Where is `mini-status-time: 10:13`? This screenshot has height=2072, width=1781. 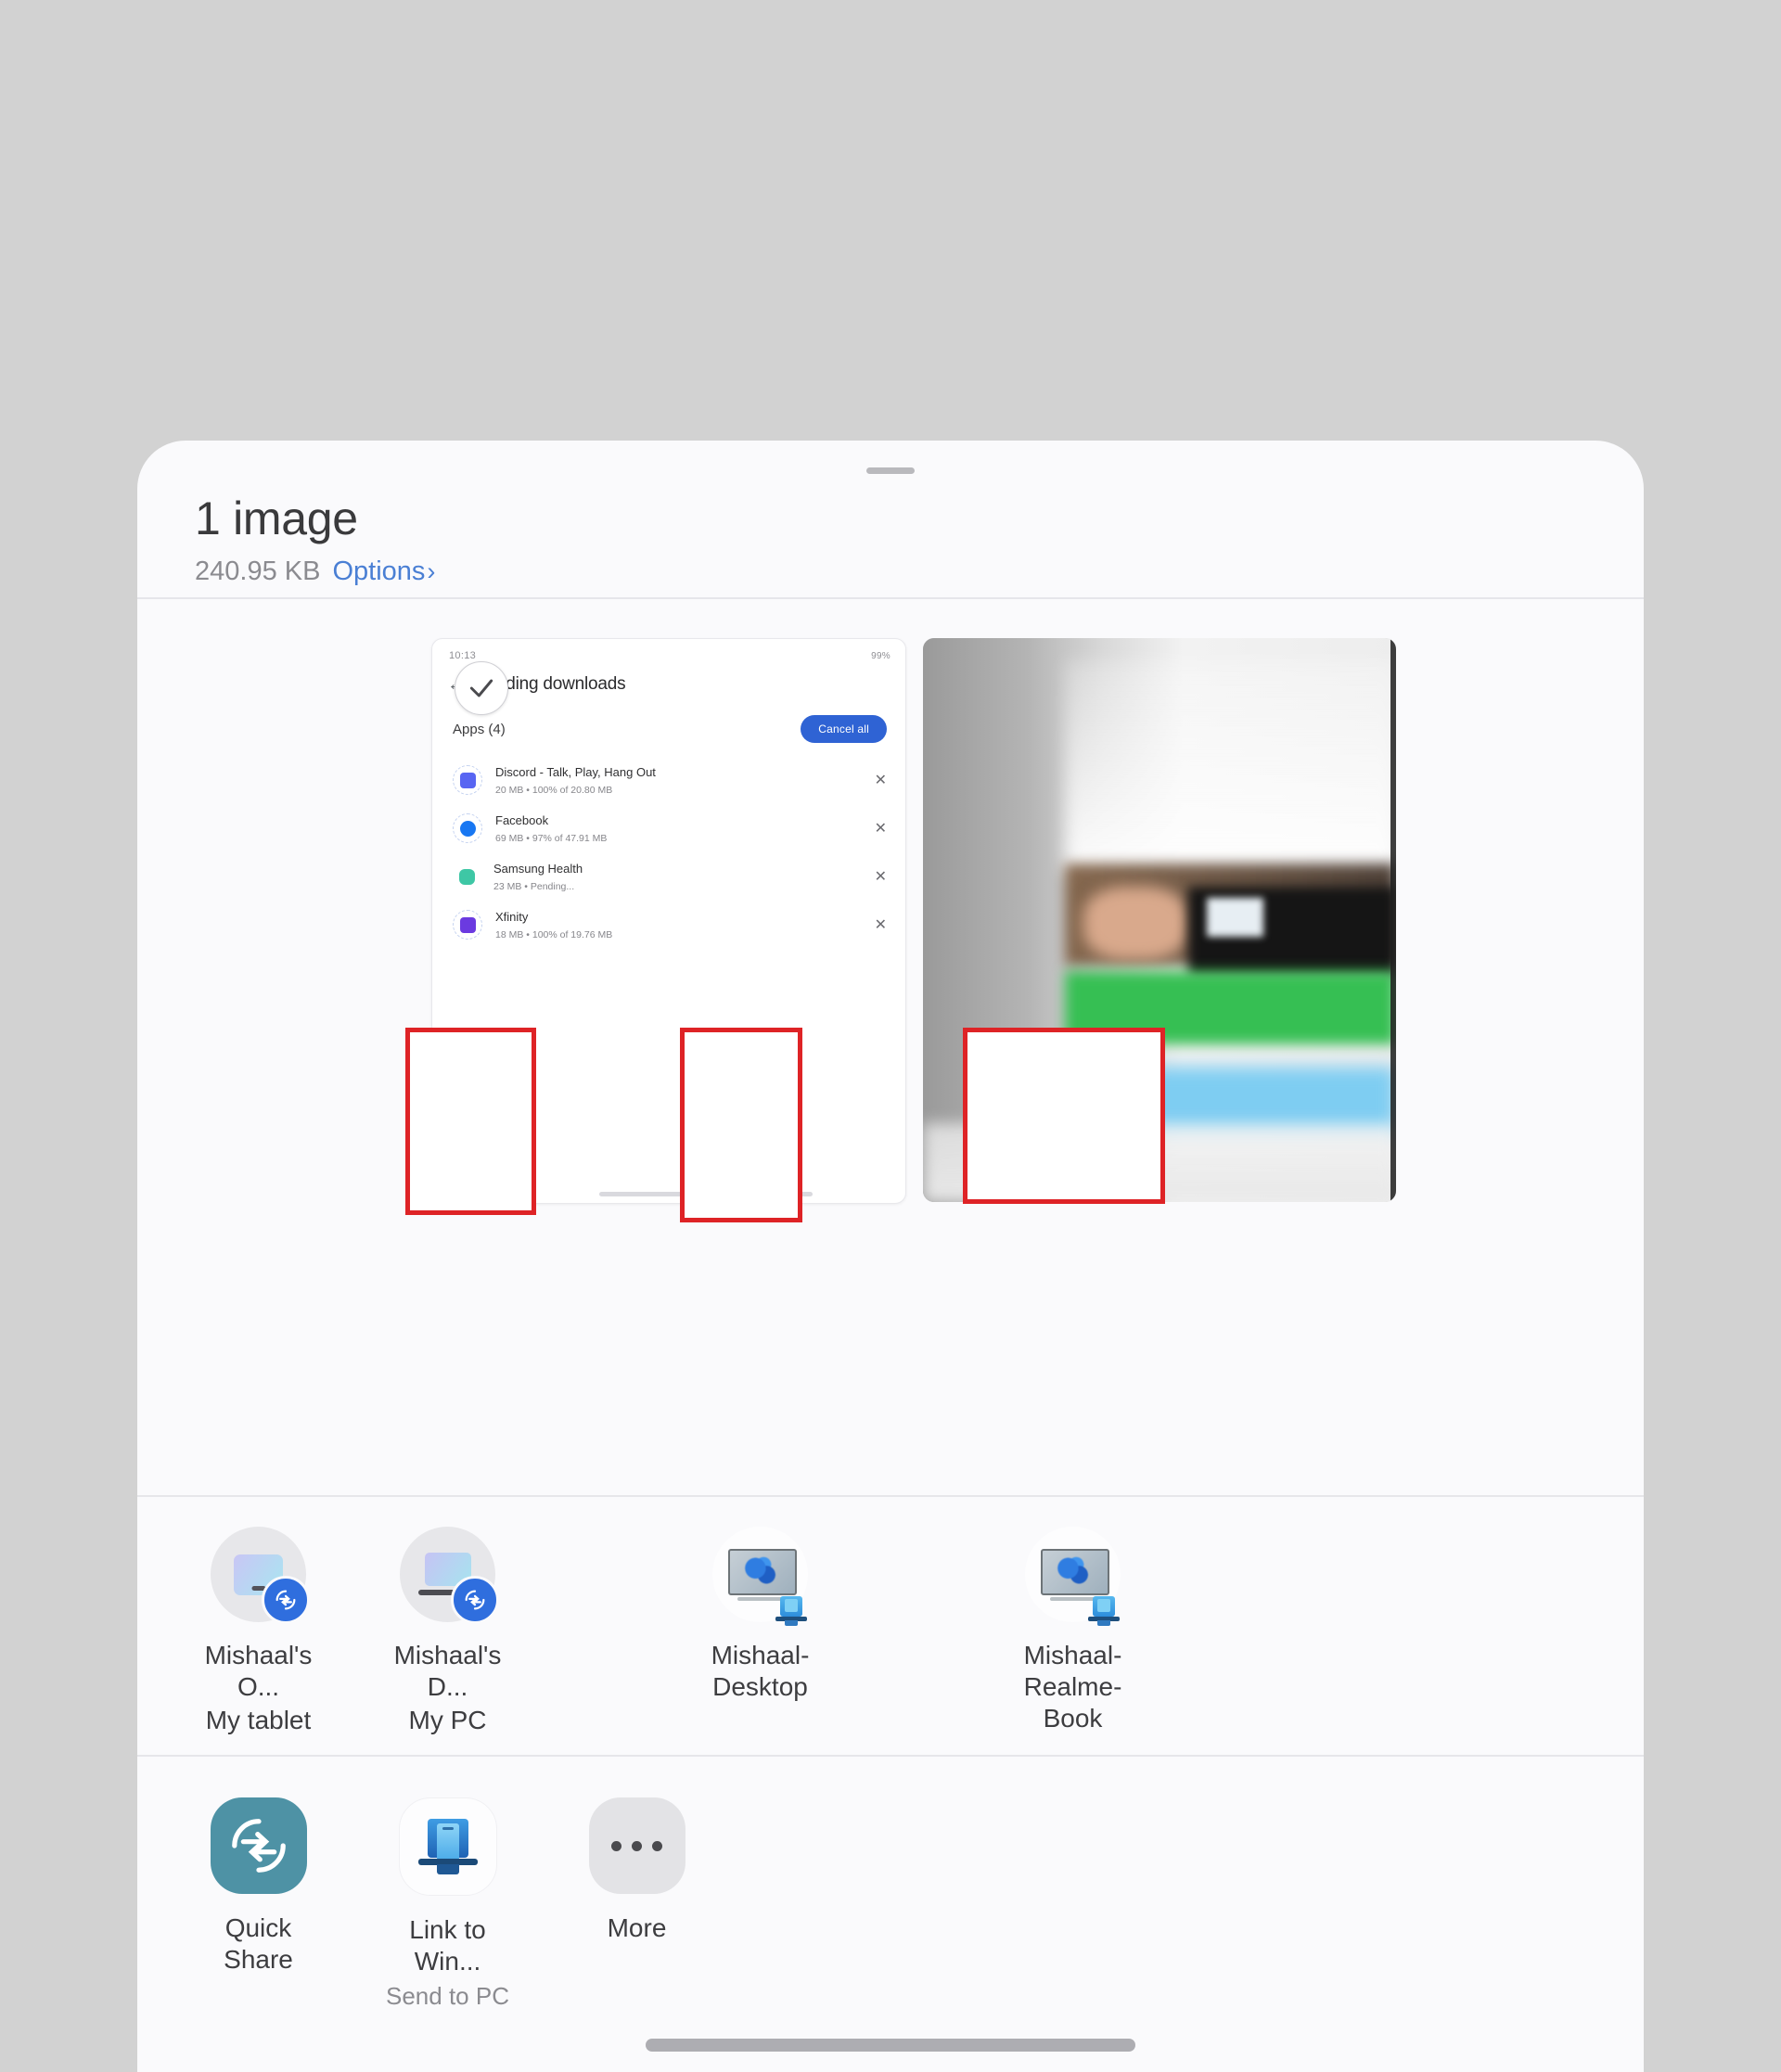
mini-status-time: 10:13 is located at coordinates (463, 655).